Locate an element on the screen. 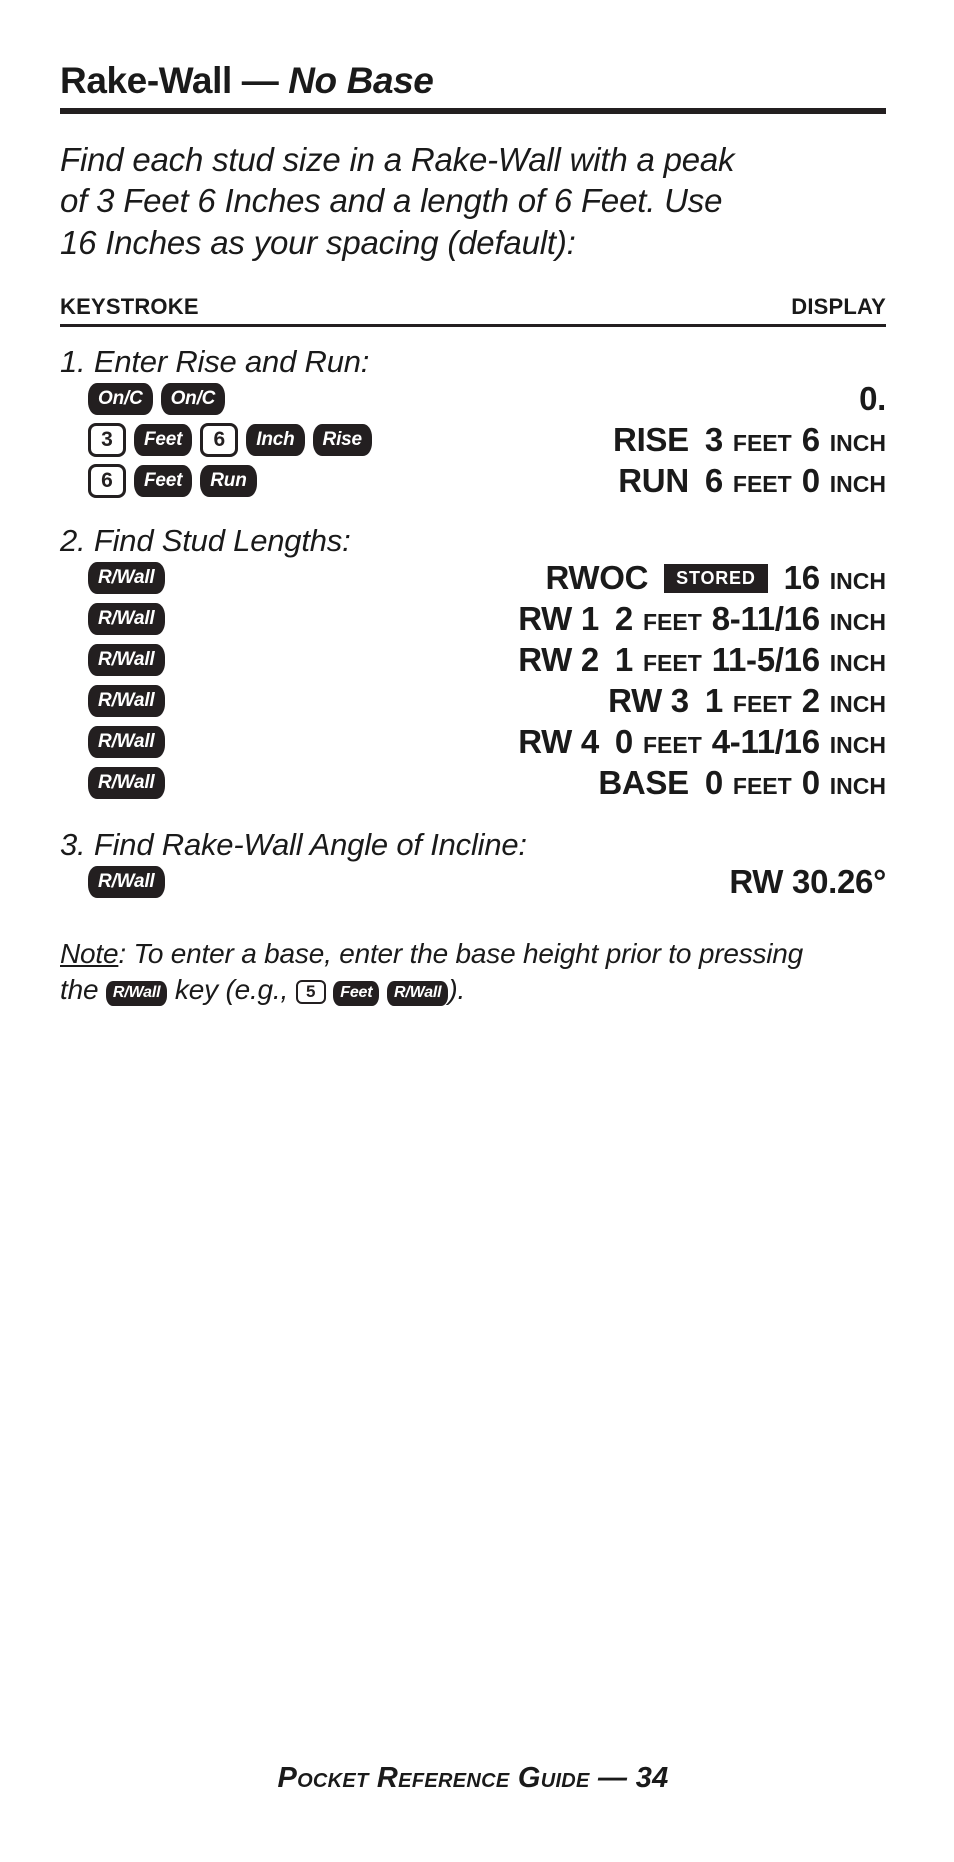 This screenshot has height=1862, width=954. display-feet-value: 3 is located at coordinates (713, 440).